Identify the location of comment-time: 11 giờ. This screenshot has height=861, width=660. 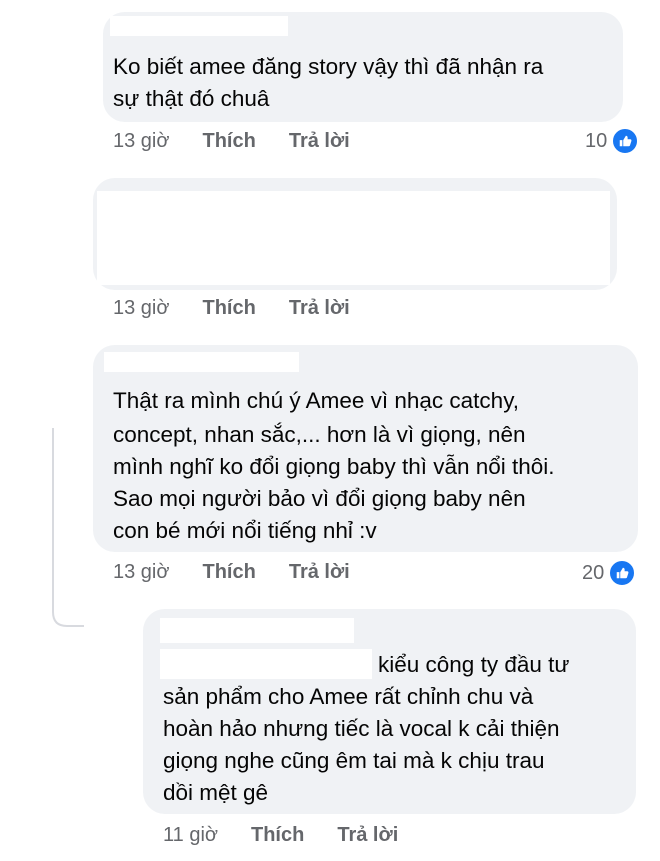
(190, 835).